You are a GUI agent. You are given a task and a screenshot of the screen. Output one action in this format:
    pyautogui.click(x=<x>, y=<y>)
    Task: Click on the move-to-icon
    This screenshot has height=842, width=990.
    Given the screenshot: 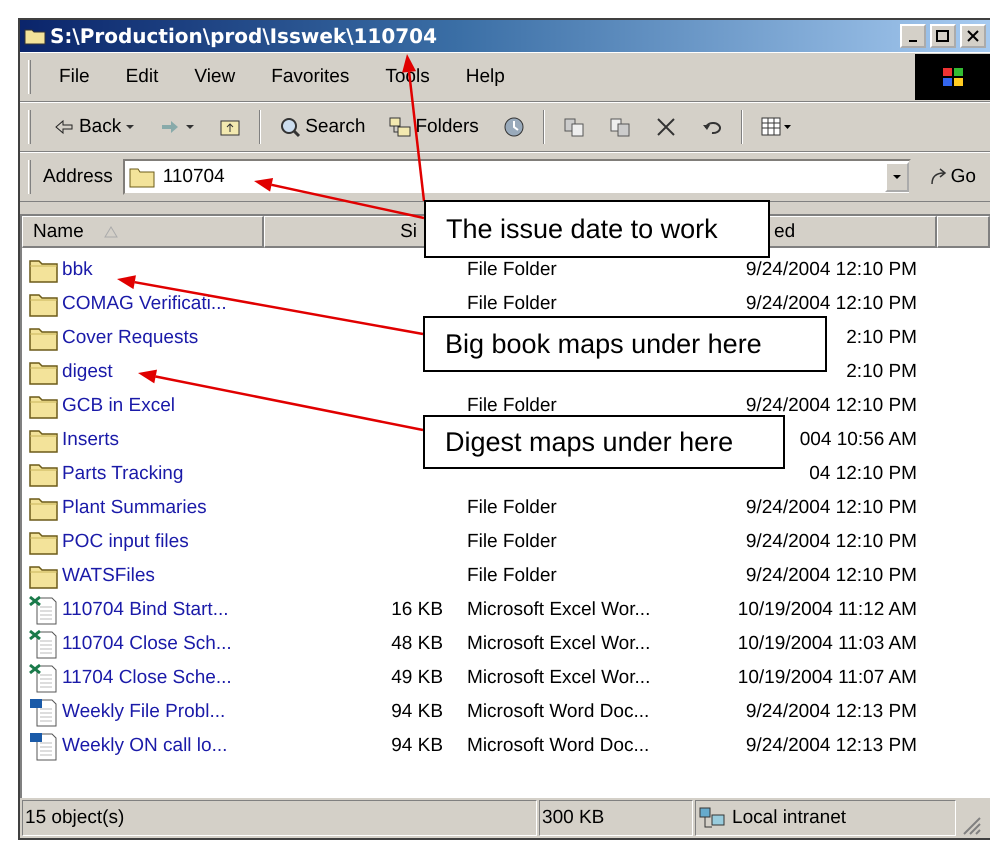 What is the action you would take?
    pyautogui.click(x=573, y=127)
    